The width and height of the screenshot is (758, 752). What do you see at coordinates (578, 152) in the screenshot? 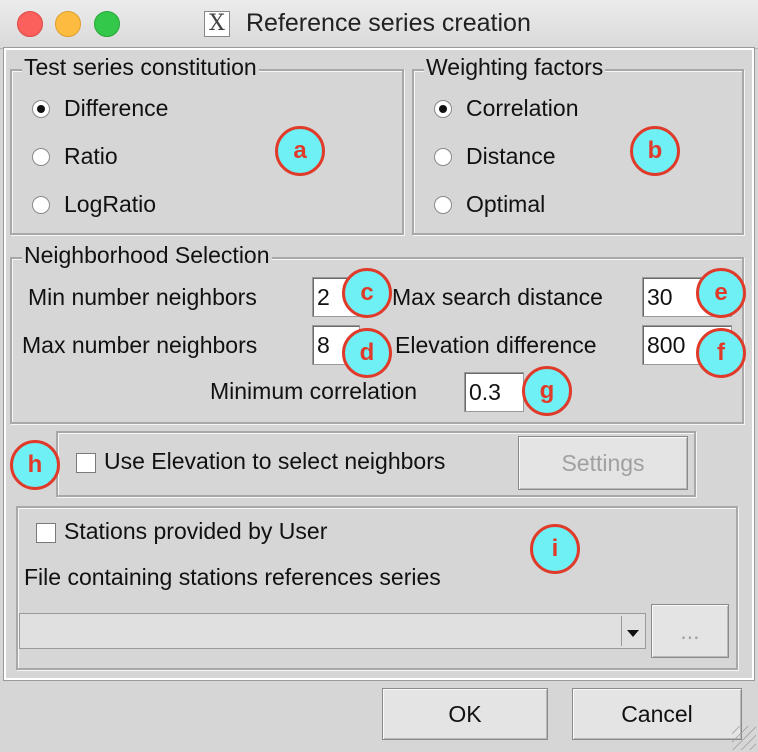
I see `weighting-group` at bounding box center [578, 152].